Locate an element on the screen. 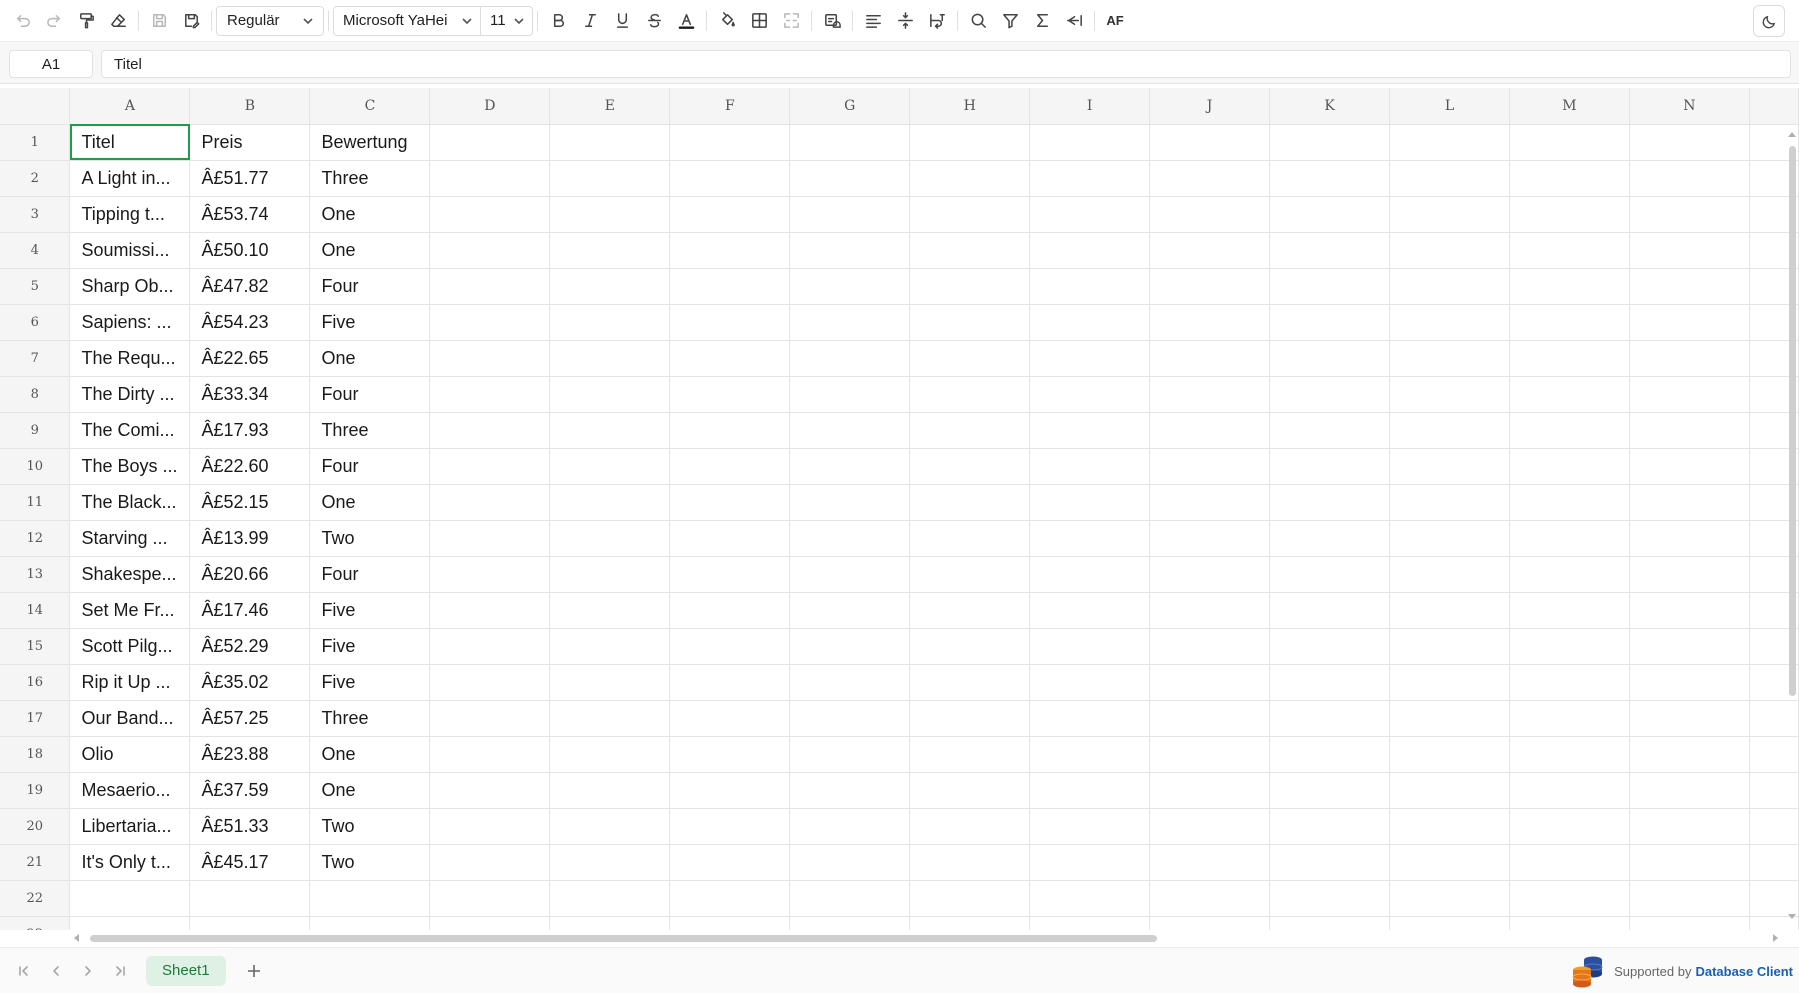 The height and width of the screenshot is (993, 1799). cell: Â£13.99 is located at coordinates (250, 538).